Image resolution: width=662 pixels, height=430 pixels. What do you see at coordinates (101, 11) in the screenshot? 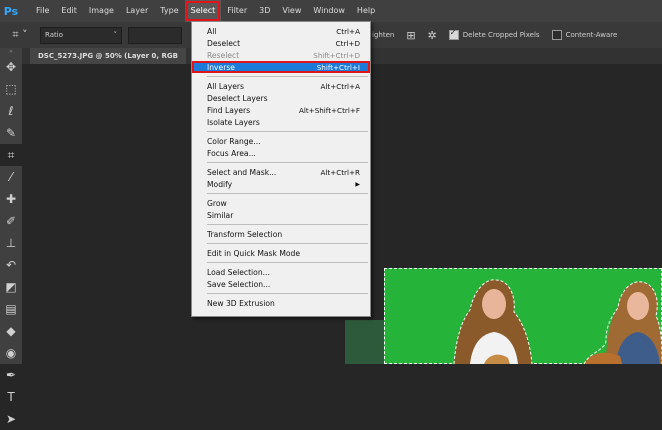
I see `menu-image: Image` at bounding box center [101, 11].